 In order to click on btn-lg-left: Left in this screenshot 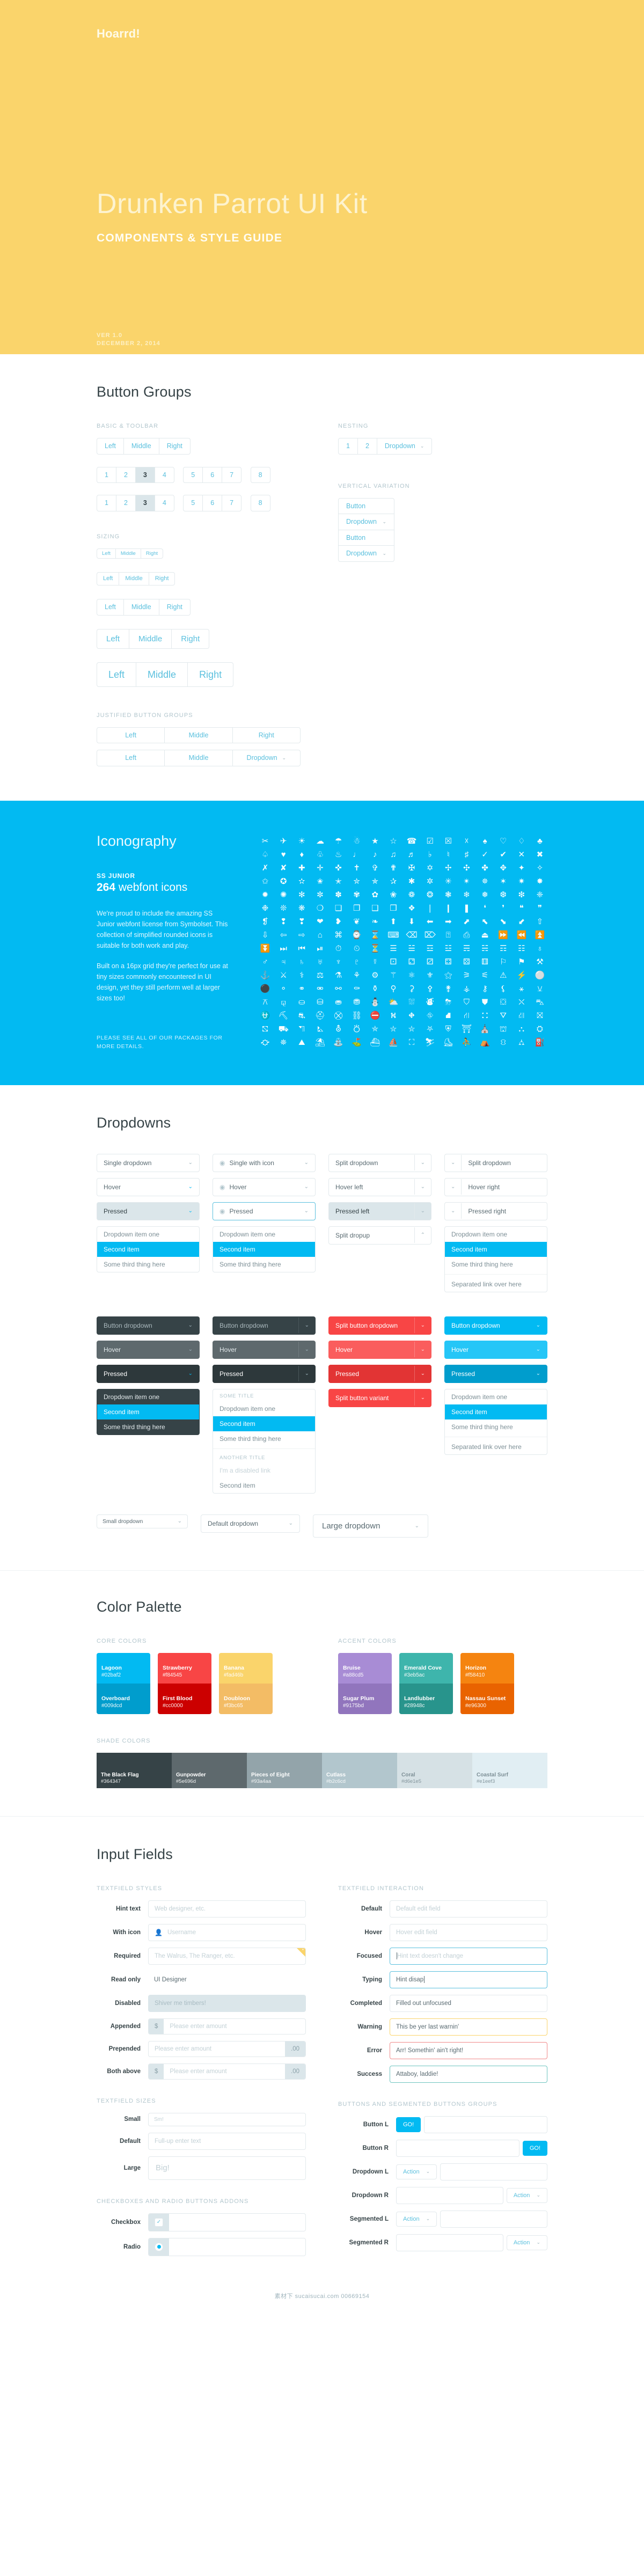, I will do `click(113, 638)`.